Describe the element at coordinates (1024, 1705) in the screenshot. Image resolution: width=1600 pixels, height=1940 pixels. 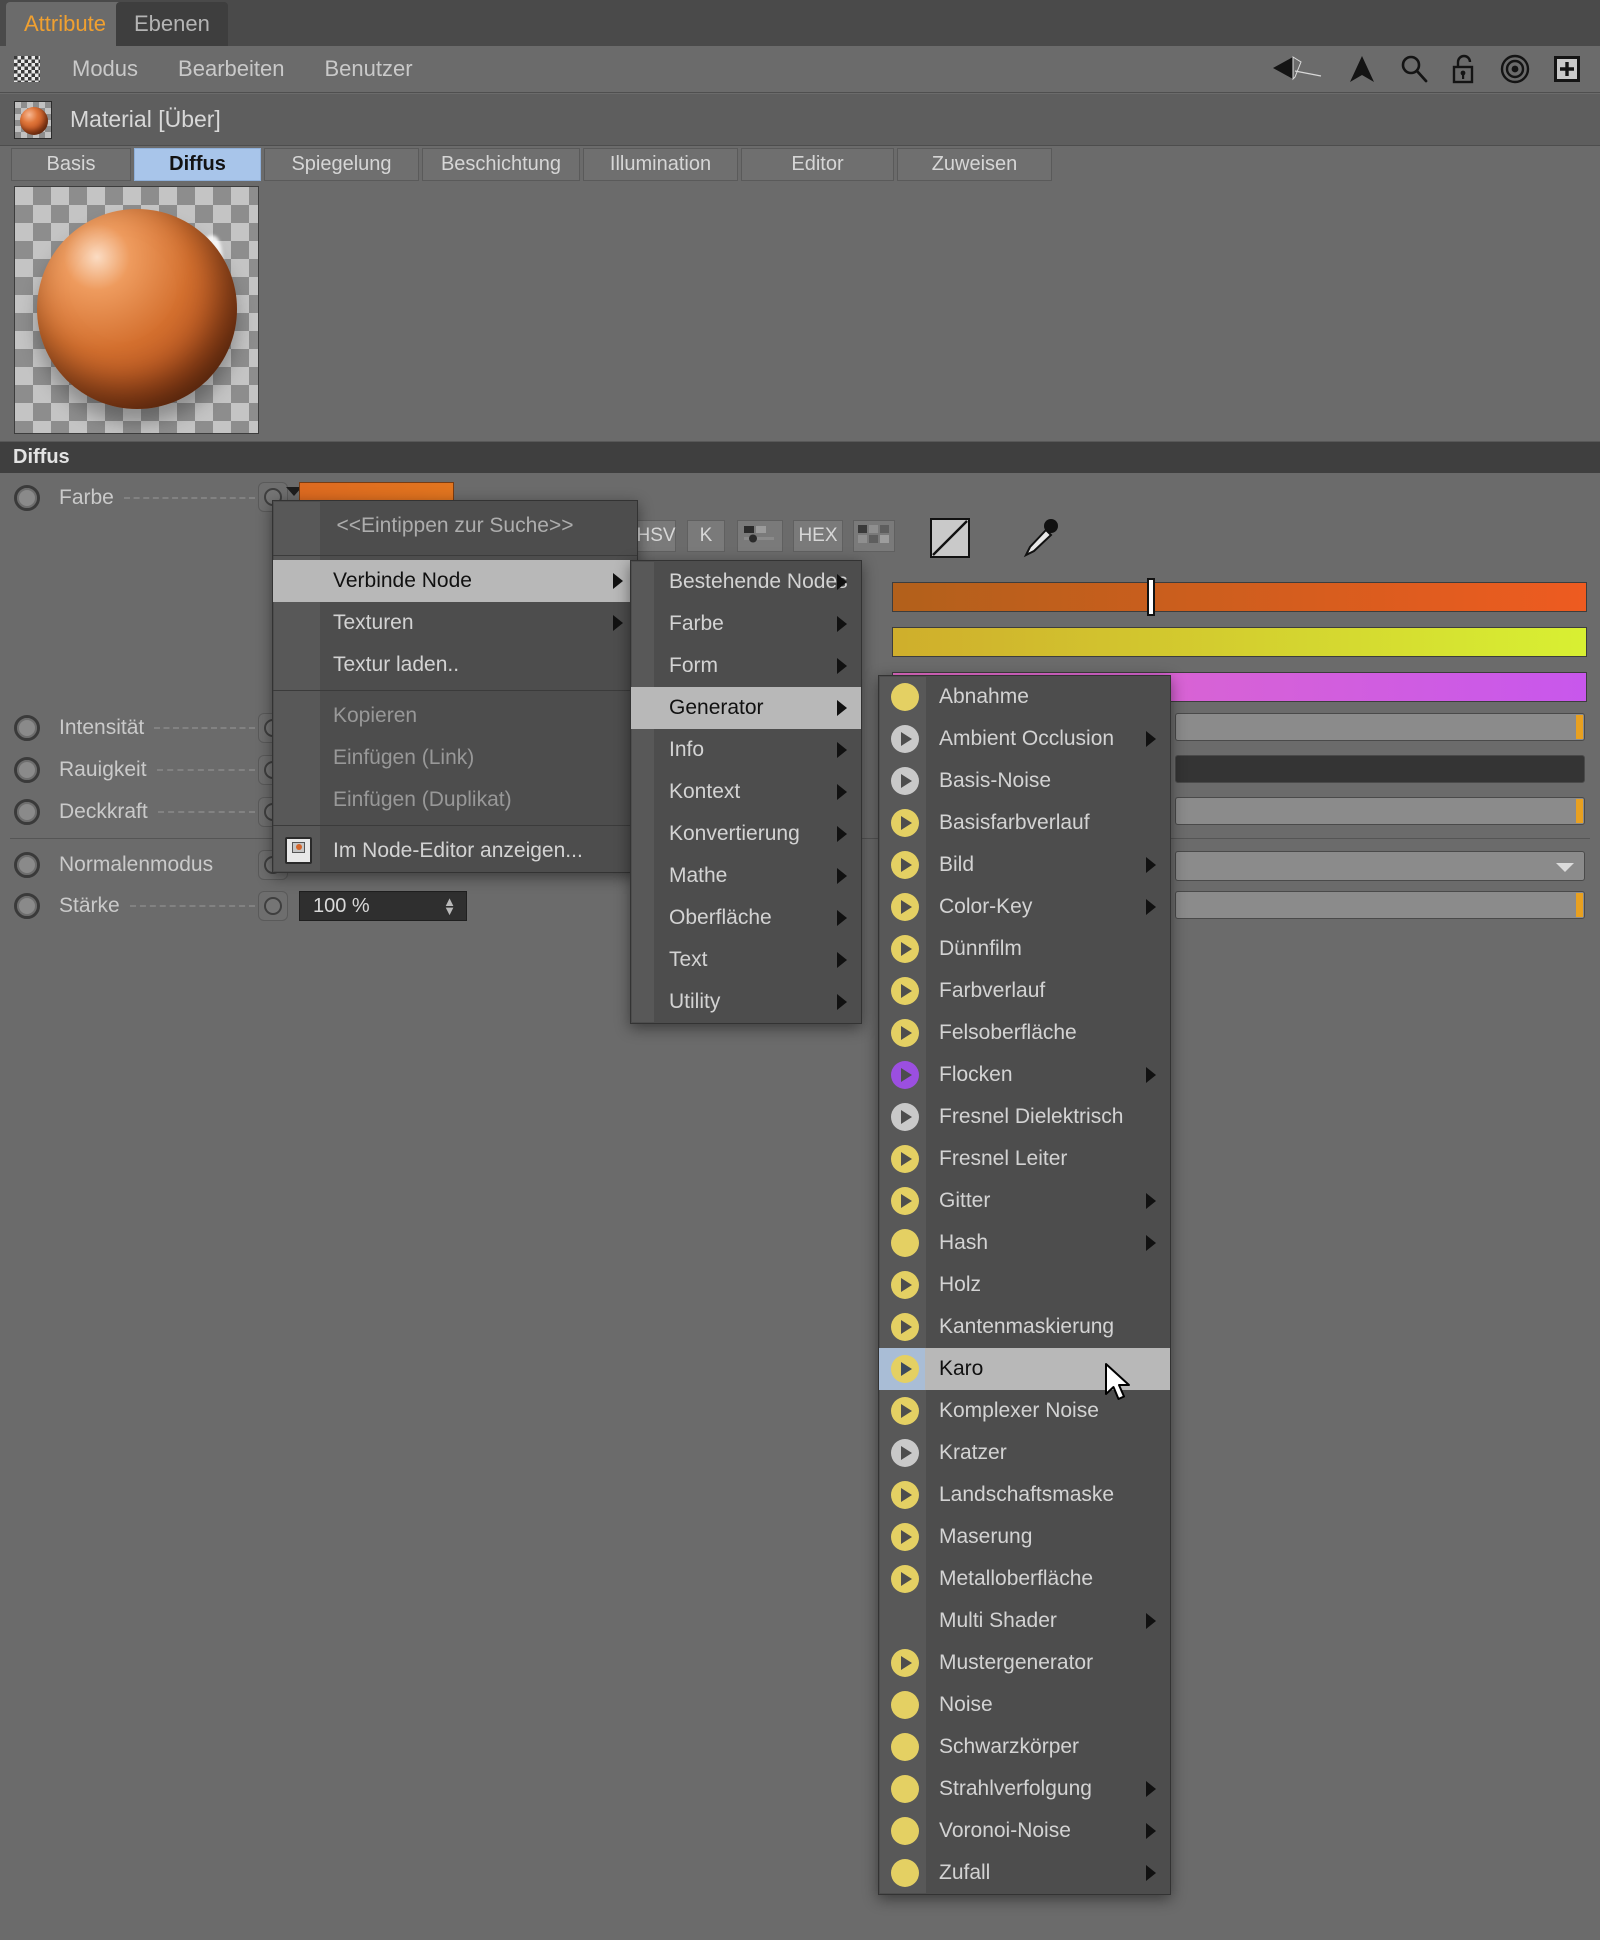
I see `generator-item-noise: Noise` at that location.